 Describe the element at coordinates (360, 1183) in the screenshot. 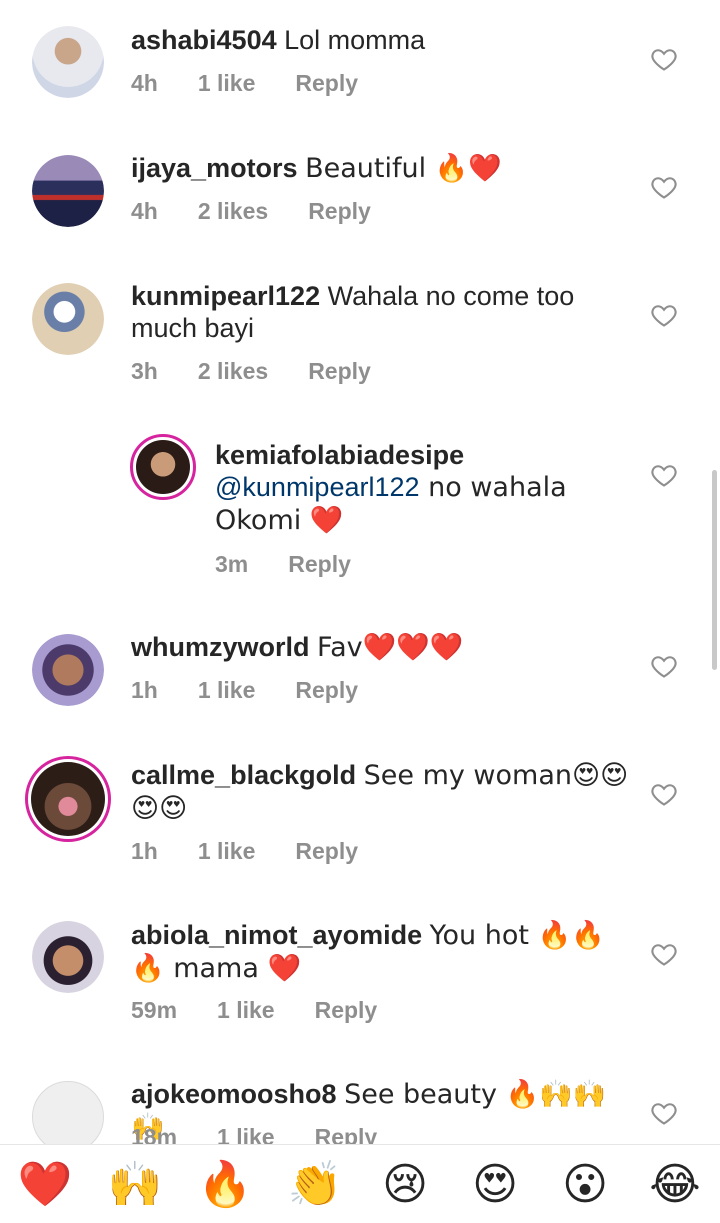

I see `quick-reaction-bar: ❤️ 🙌 🔥 👏 😢 😍 😮 😂` at that location.